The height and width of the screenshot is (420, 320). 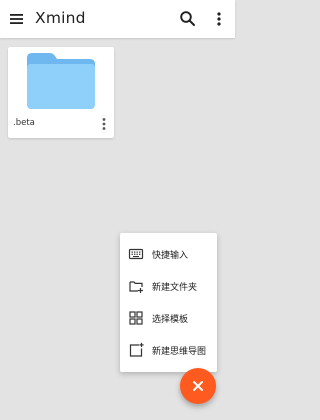 I want to click on menu-item-choose-template: 选择模板, so click(x=168, y=318).